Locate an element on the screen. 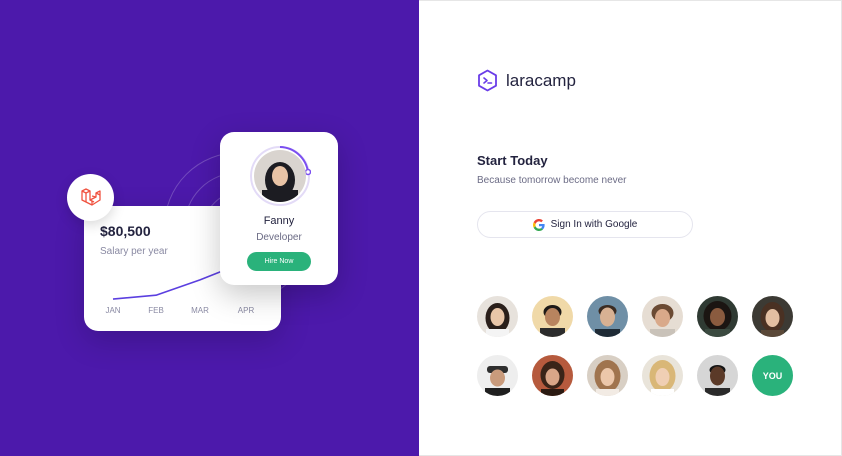 The height and width of the screenshot is (456, 842). month-label: APR is located at coordinates (246, 310).